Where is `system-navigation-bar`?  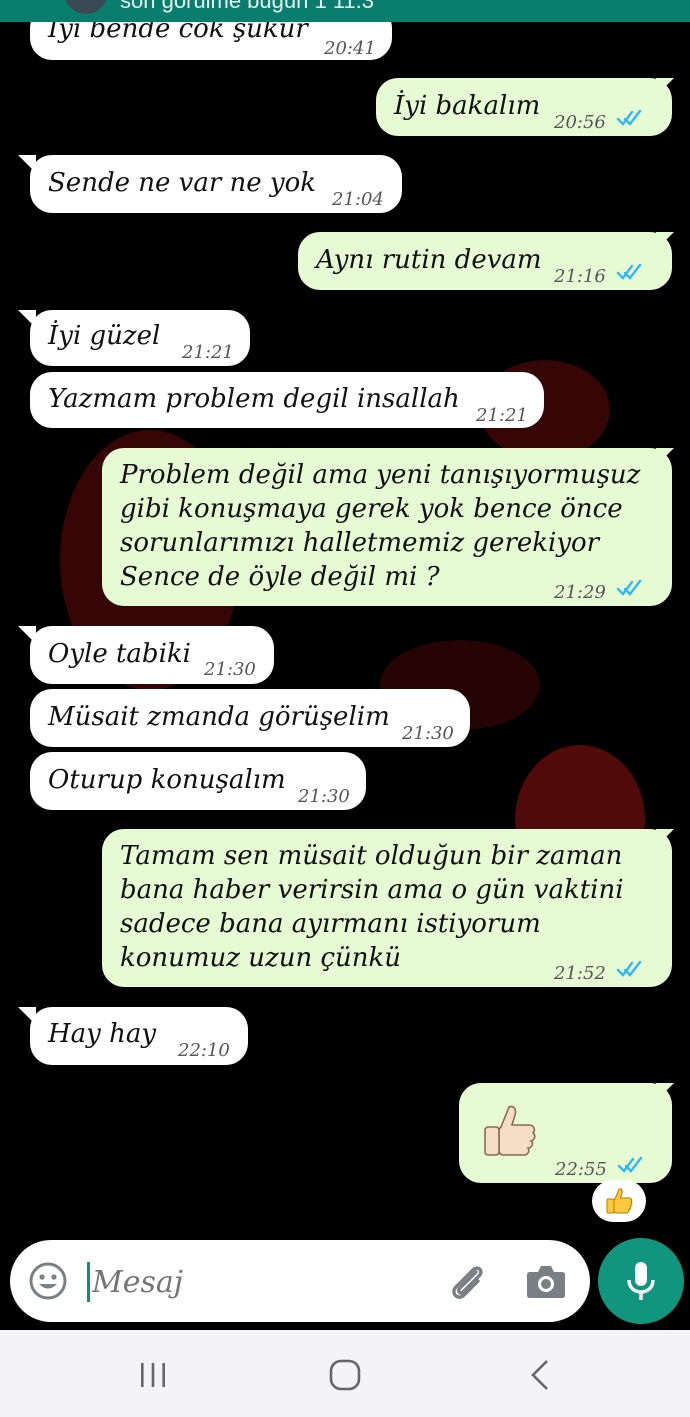 system-navigation-bar is located at coordinates (345, 1373).